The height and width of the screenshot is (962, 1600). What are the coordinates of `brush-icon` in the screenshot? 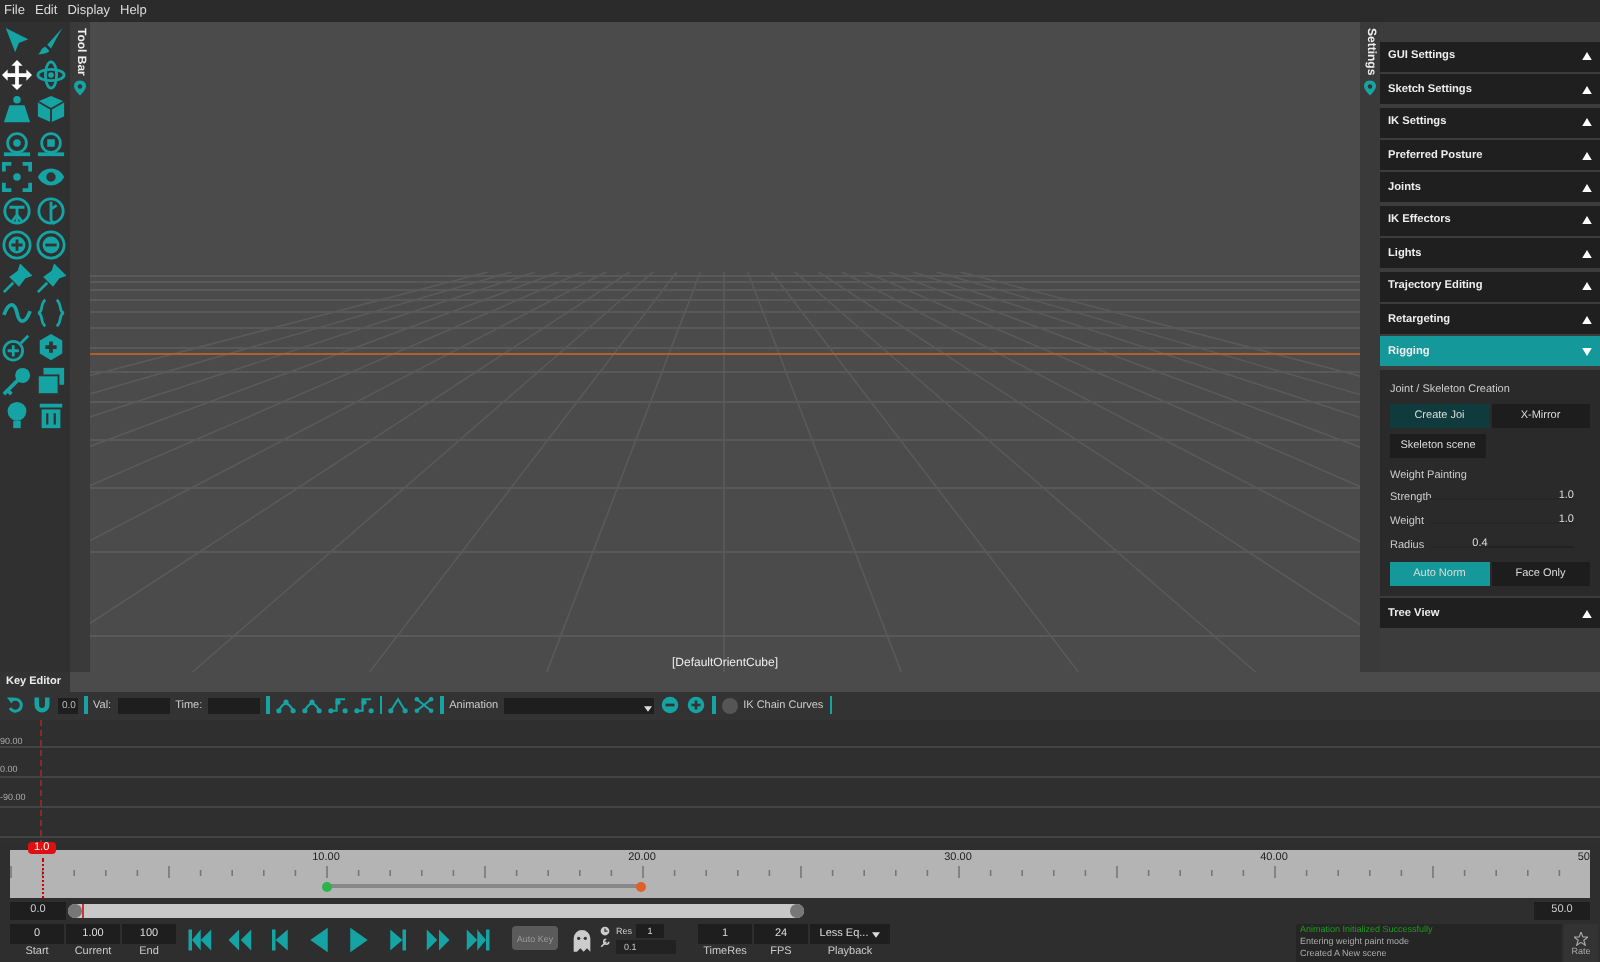 It's located at (51, 40).